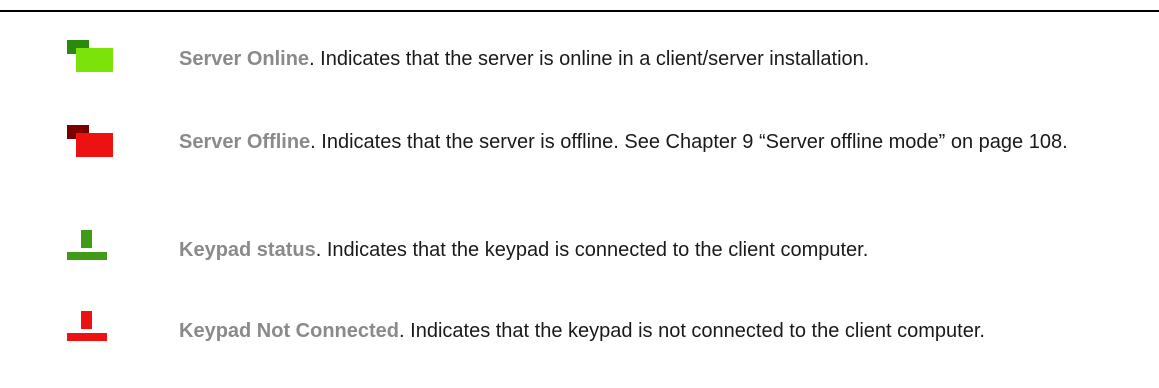 This screenshot has width=1159, height=388. I want to click on keypad-connected-icon-base, so click(87, 256).